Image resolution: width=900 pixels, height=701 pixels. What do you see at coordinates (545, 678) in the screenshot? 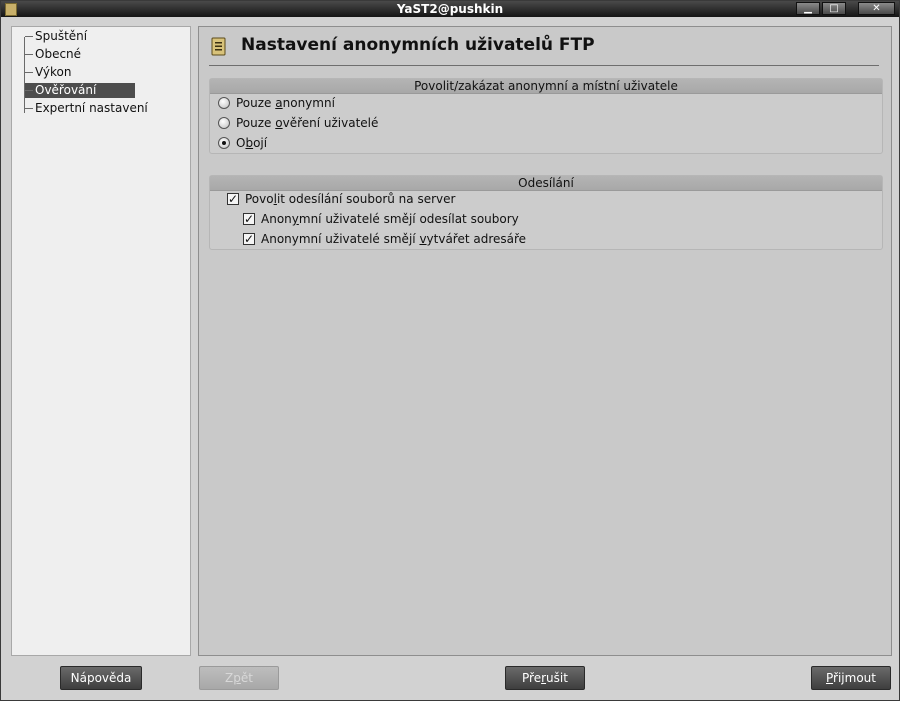
I see `abort-button: Přerušit` at bounding box center [545, 678].